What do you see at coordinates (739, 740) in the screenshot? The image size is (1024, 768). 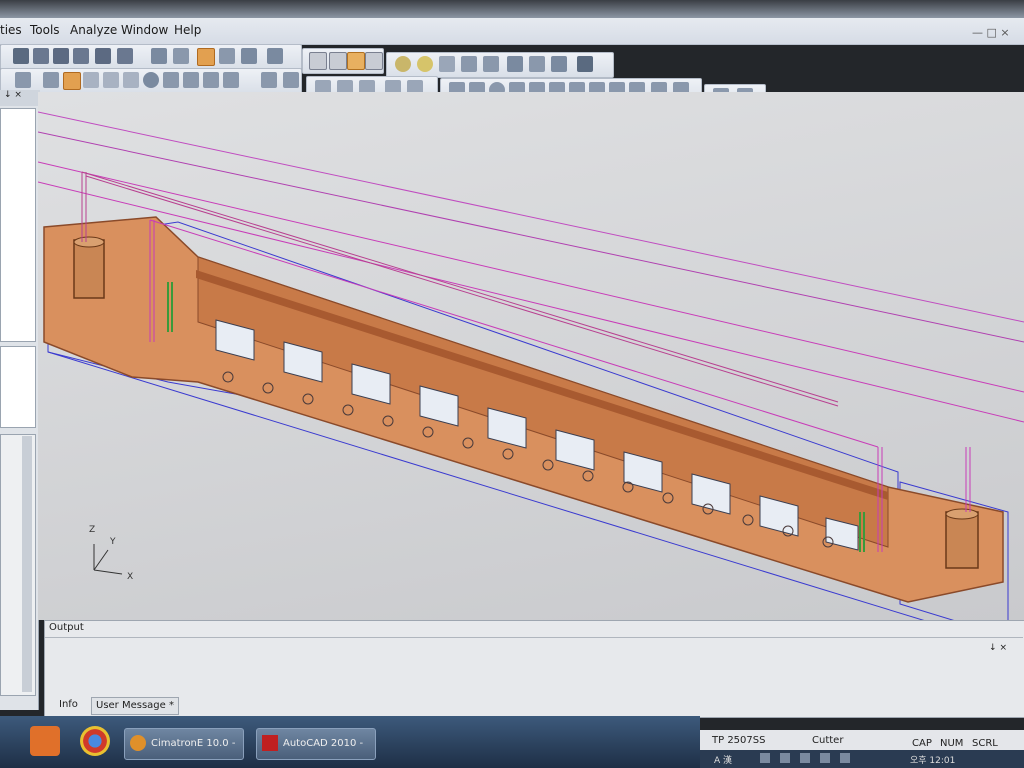 I see `status-tp: TP 2507SS` at bounding box center [739, 740].